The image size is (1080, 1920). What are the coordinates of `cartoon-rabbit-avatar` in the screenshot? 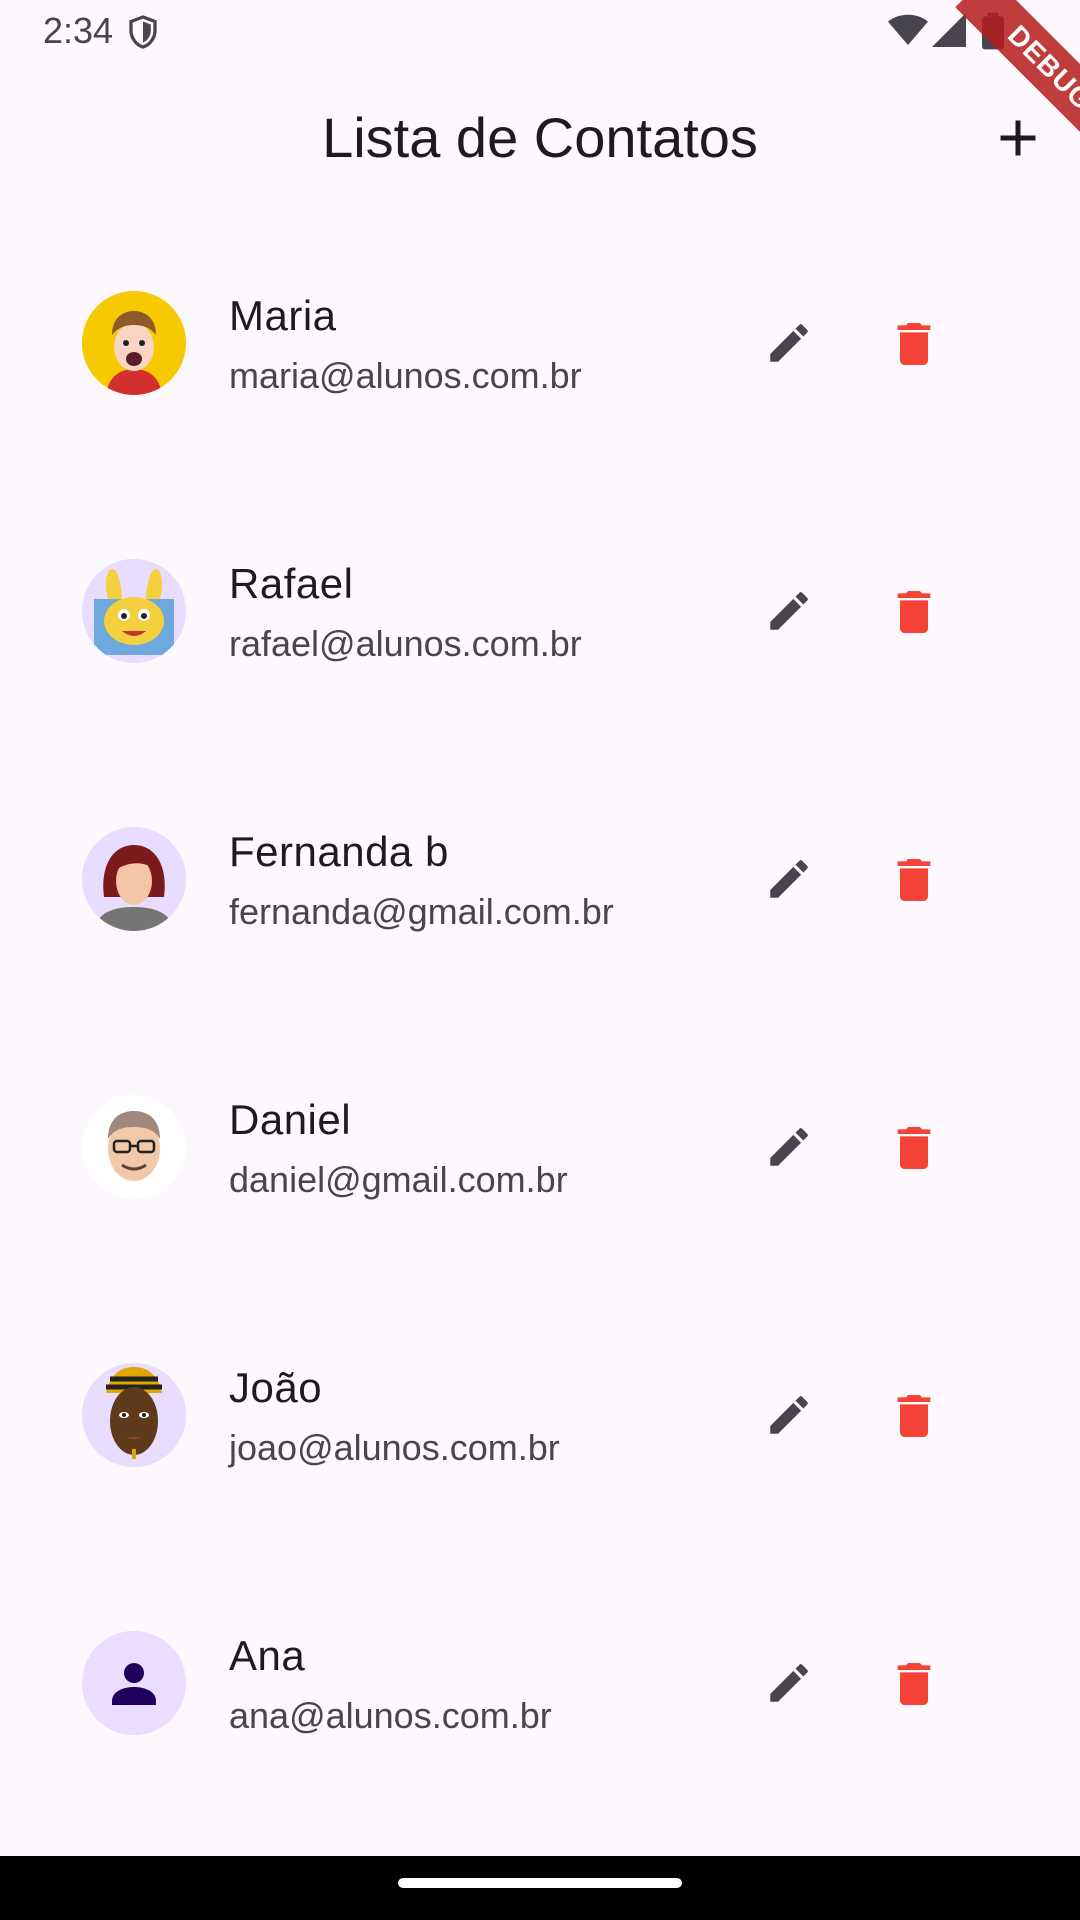 It's located at (134, 611).